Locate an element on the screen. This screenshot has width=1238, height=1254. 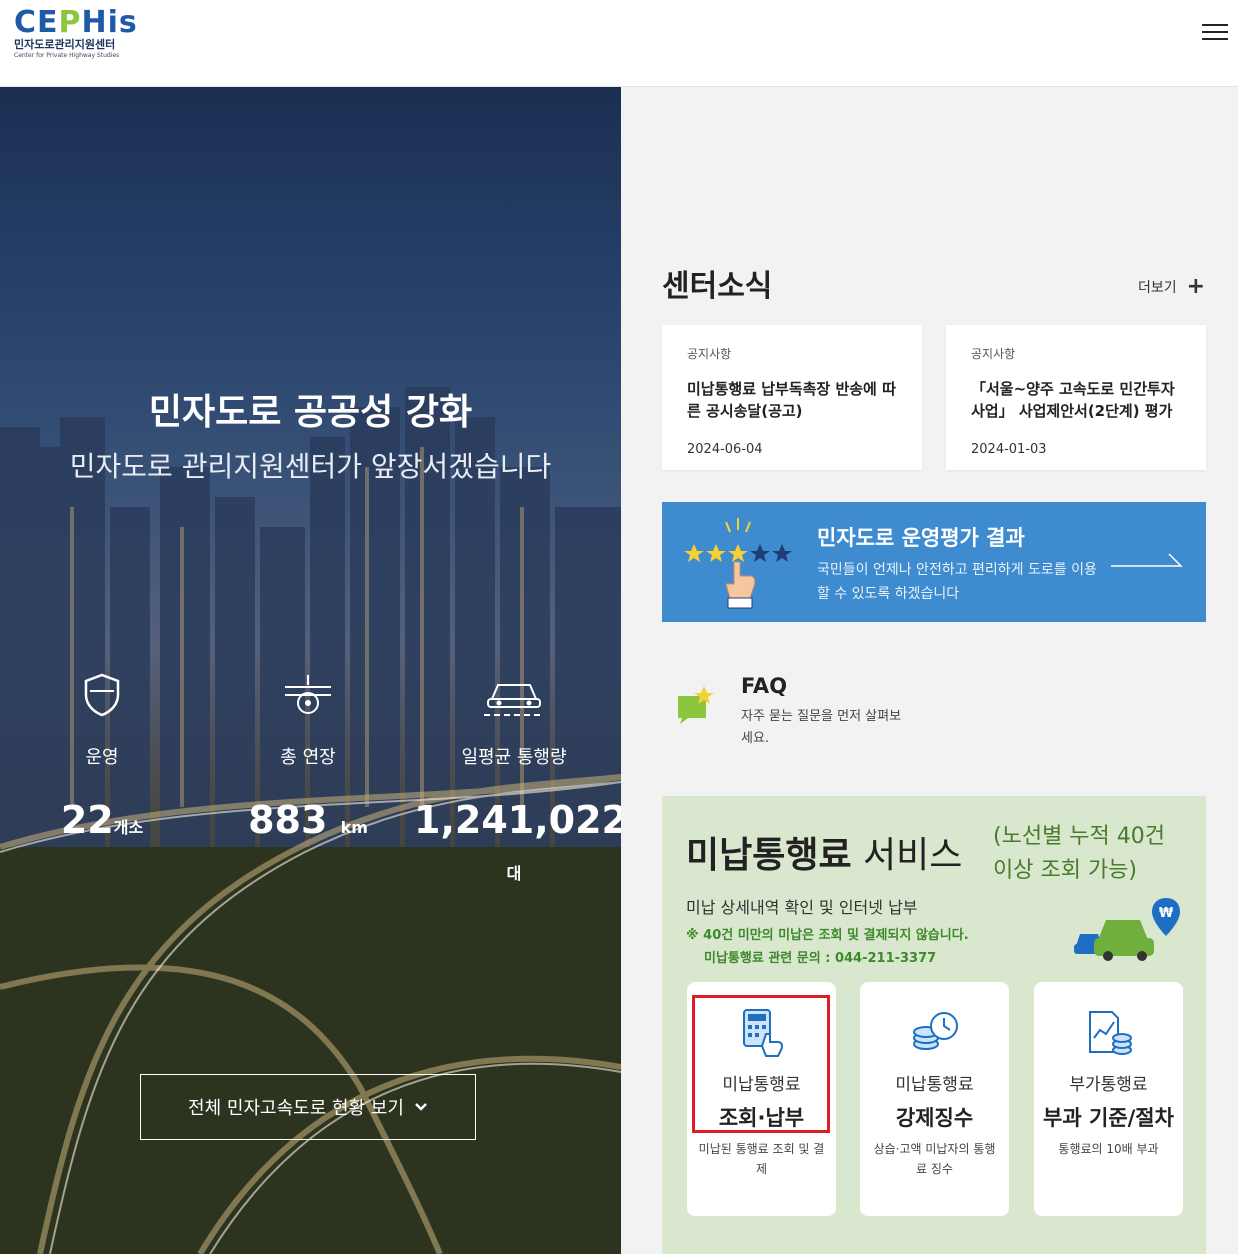
hero-title: 민자도로 공공성 강화 is located at coordinates (310, 412).